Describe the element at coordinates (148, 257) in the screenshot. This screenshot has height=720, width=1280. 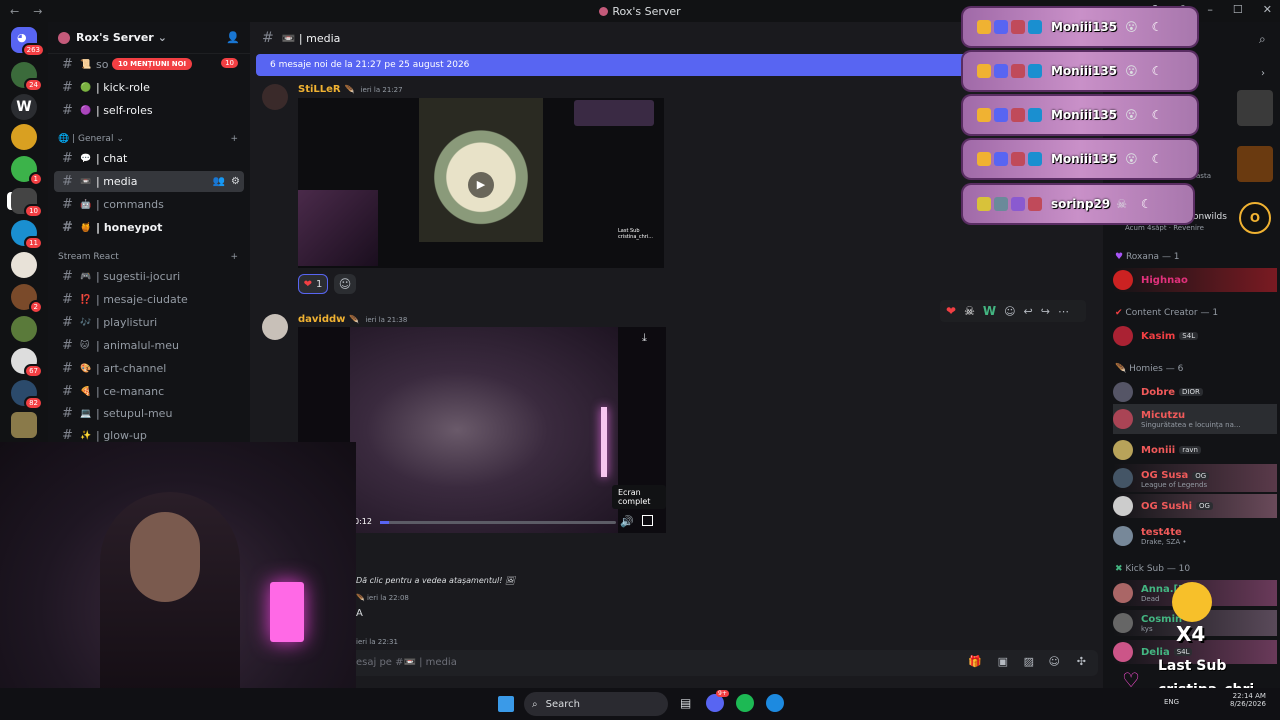
I see `category-stream-react: Stream React +` at that location.